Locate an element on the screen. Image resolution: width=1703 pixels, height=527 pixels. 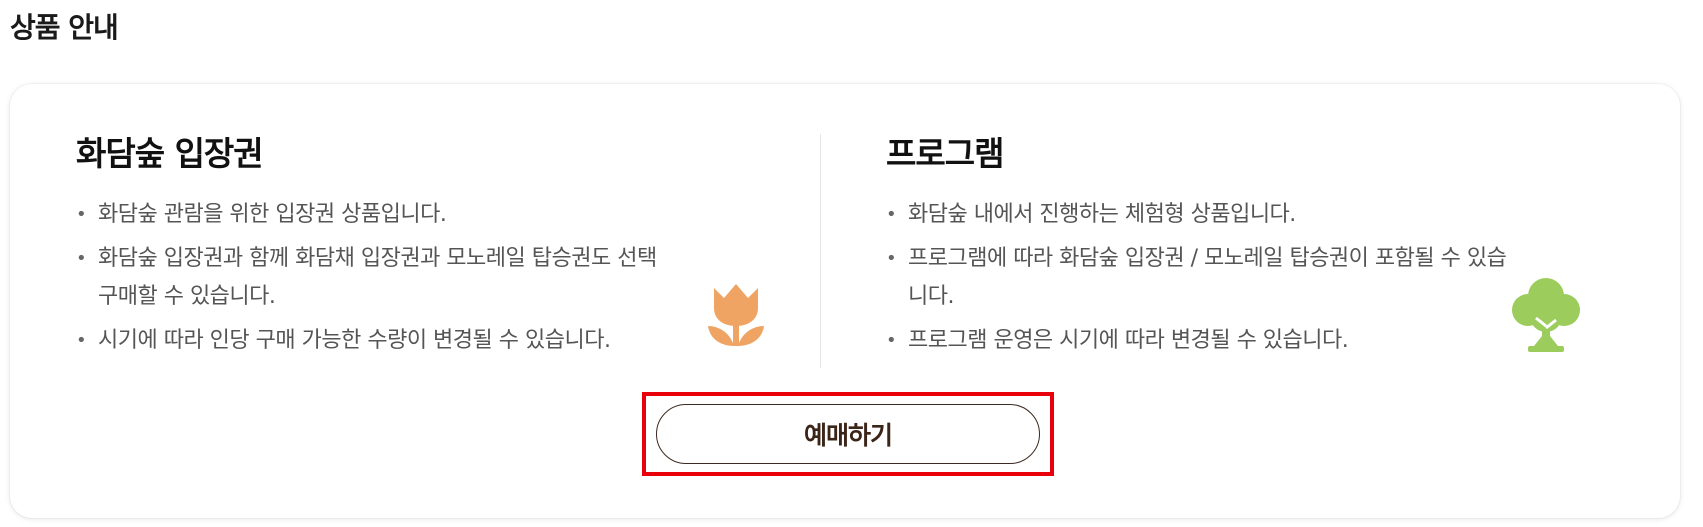
program-bullet: 프로그램에 따라 화담숲 입장권 / 모노레일 탑승권이 포함될 수 있습니다. is located at coordinates (1197, 278).